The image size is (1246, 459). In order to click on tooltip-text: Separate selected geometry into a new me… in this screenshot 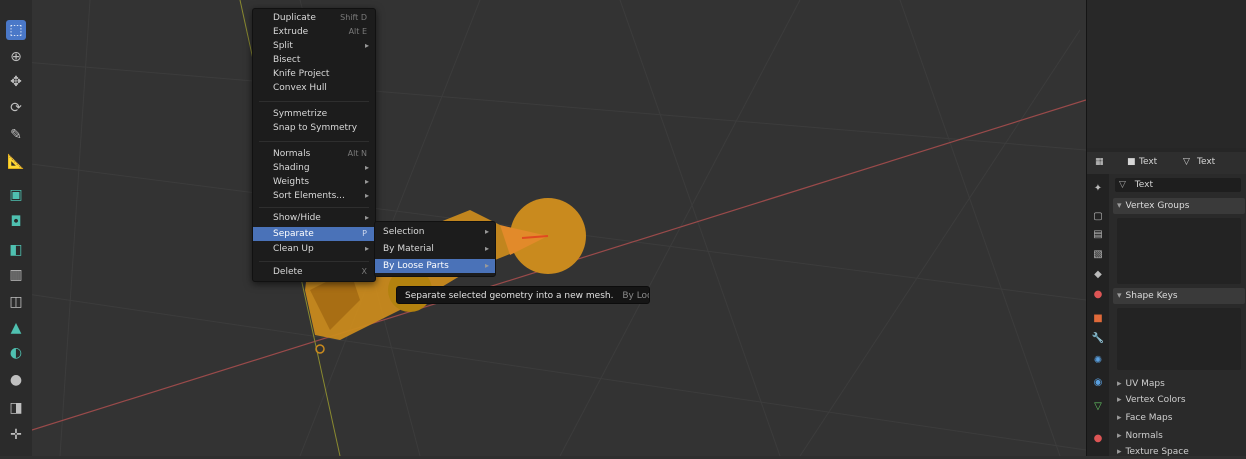, I will do `click(509, 296)`.